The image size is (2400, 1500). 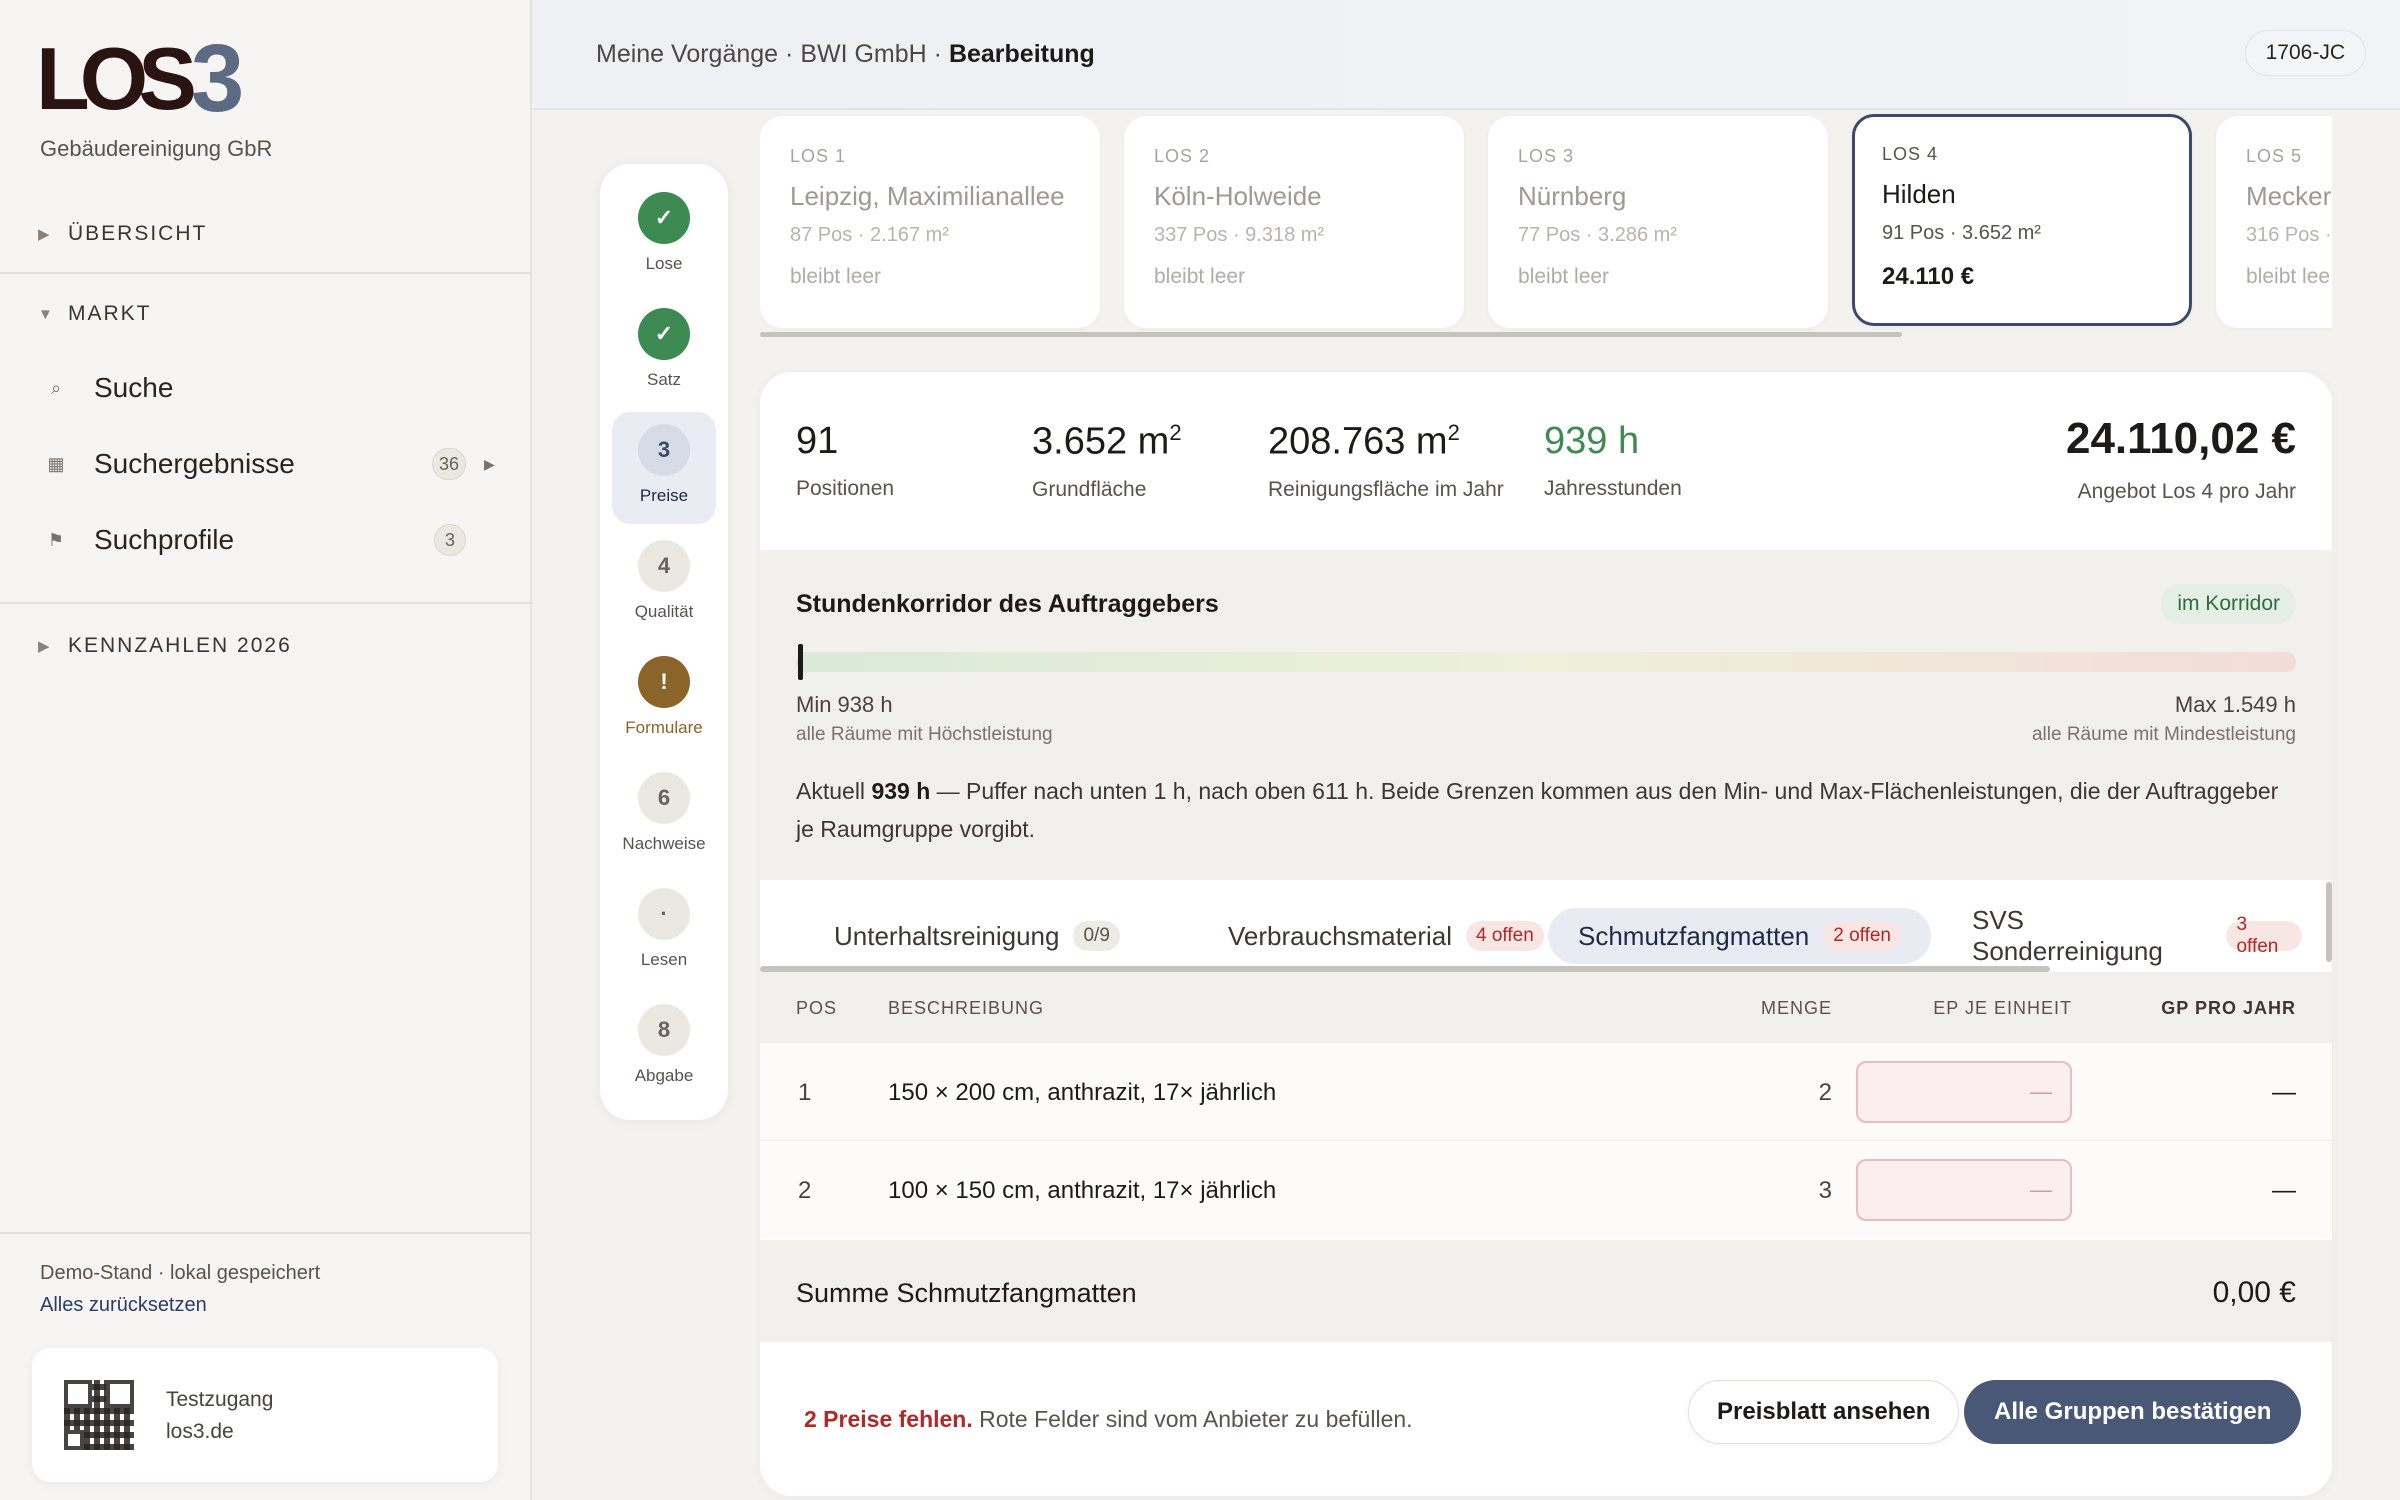 I want to click on tab-badge: 3 offen, so click(x=2264, y=935).